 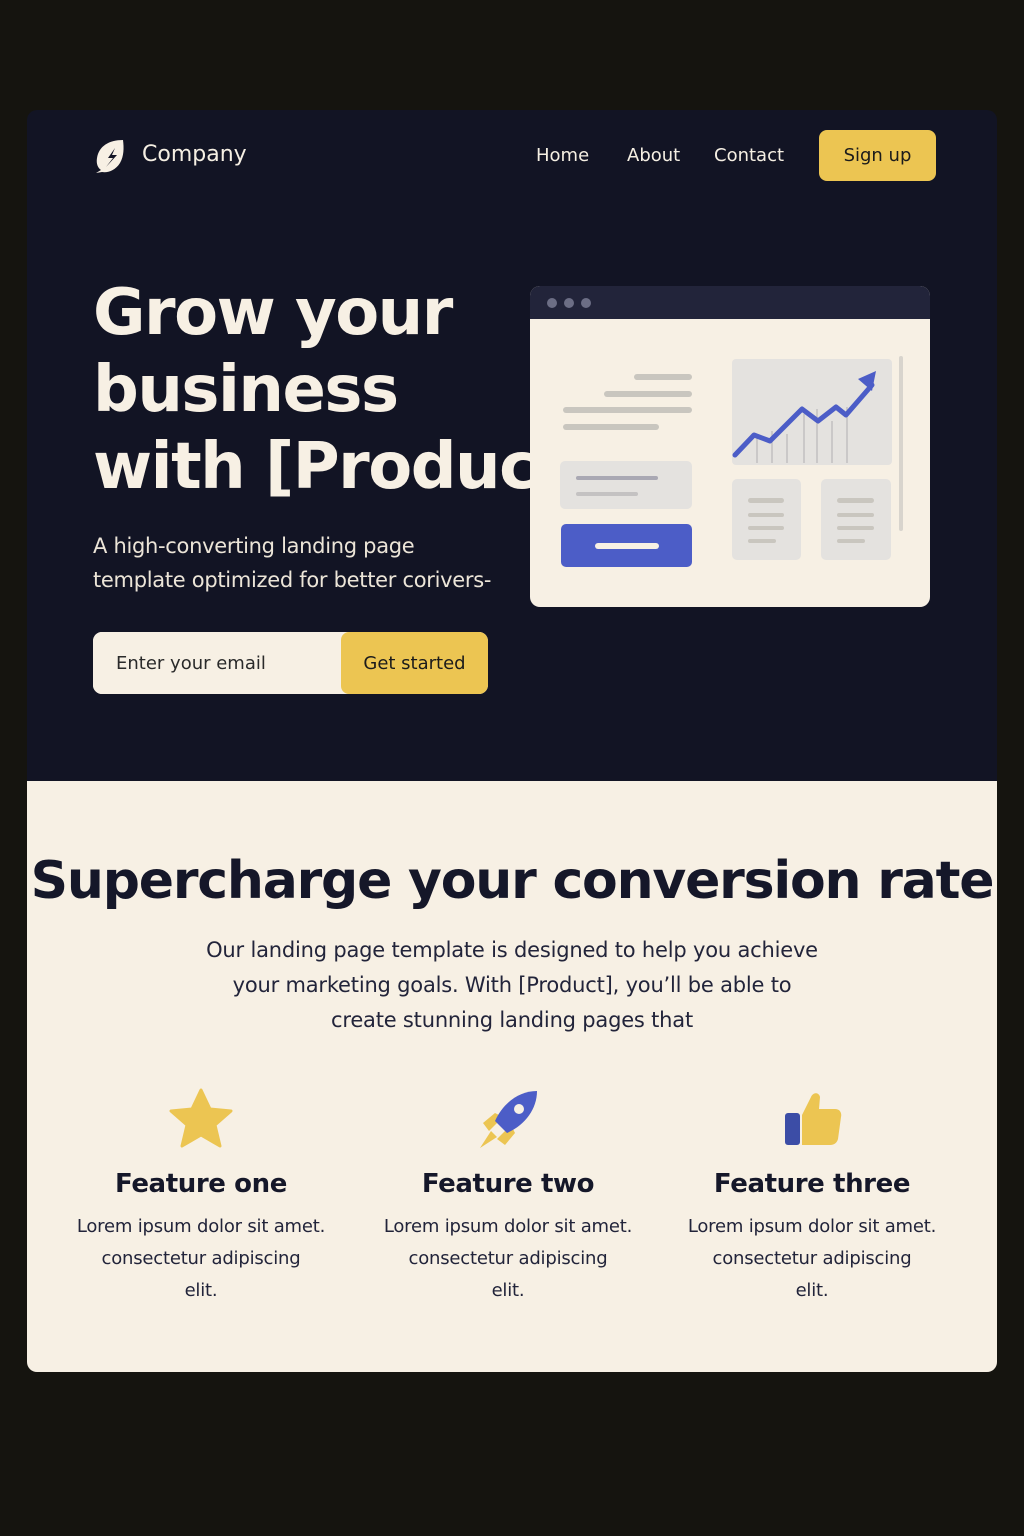 I want to click on email-signup-form: Get started, so click(x=290, y=663).